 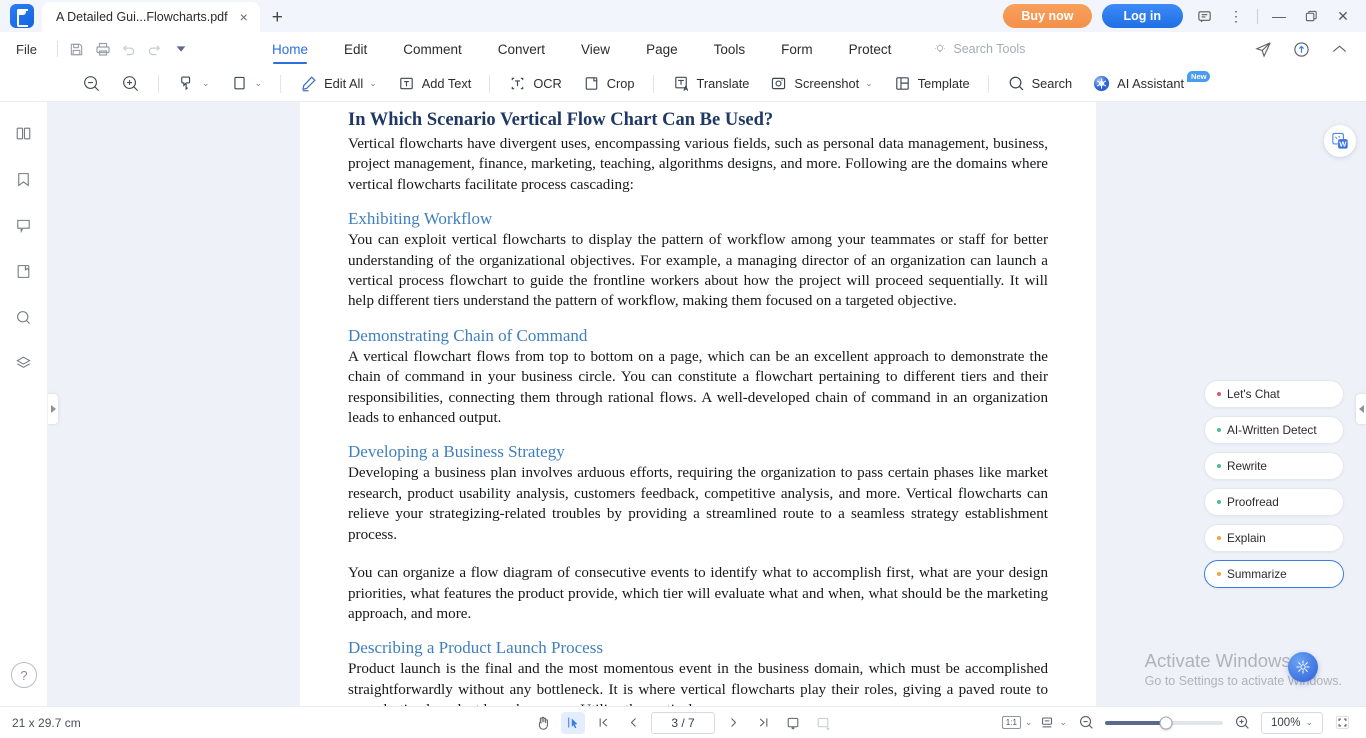 I want to click on help-button: ?, so click(x=24, y=675).